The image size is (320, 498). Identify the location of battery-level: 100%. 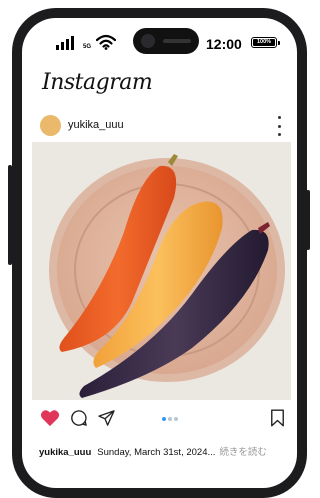
(264, 42).